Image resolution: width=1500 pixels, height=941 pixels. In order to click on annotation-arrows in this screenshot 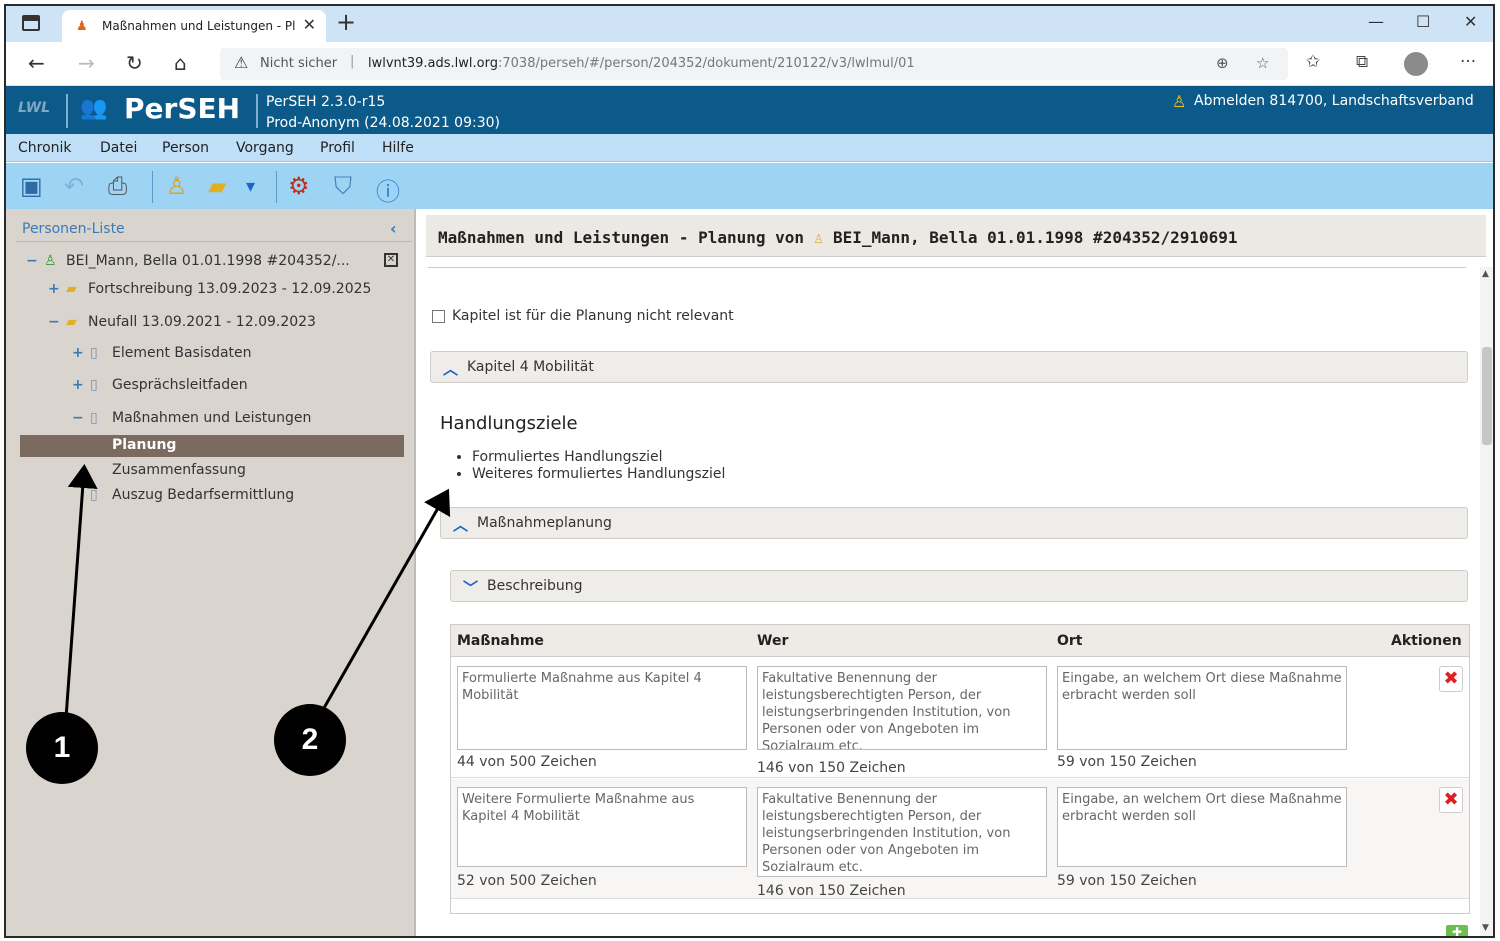, I will do `click(257, 591)`.